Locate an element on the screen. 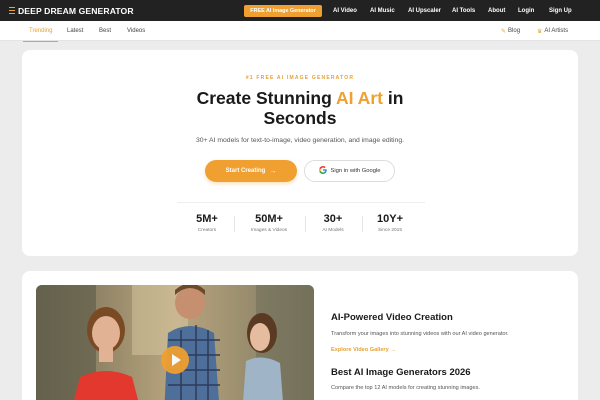 The image size is (600, 400). video-creation-title: AI-Powered Video Creation is located at coordinates (392, 317).